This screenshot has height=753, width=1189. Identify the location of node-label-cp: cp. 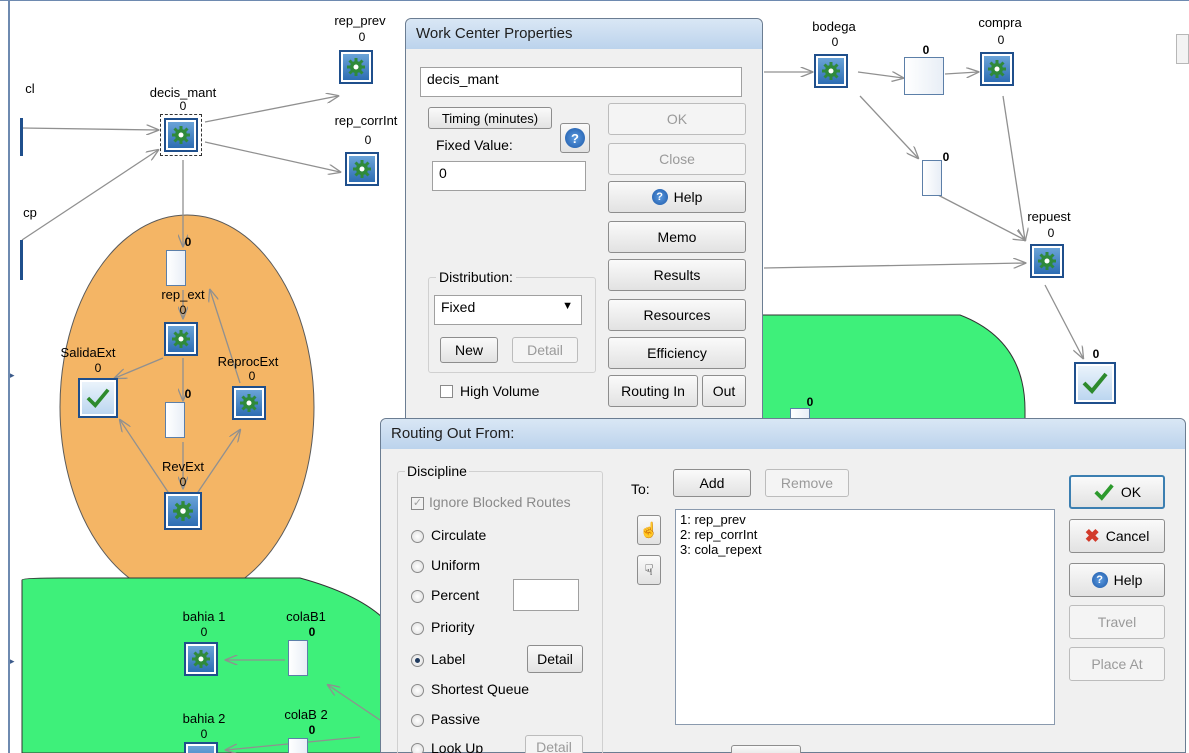
(30, 212).